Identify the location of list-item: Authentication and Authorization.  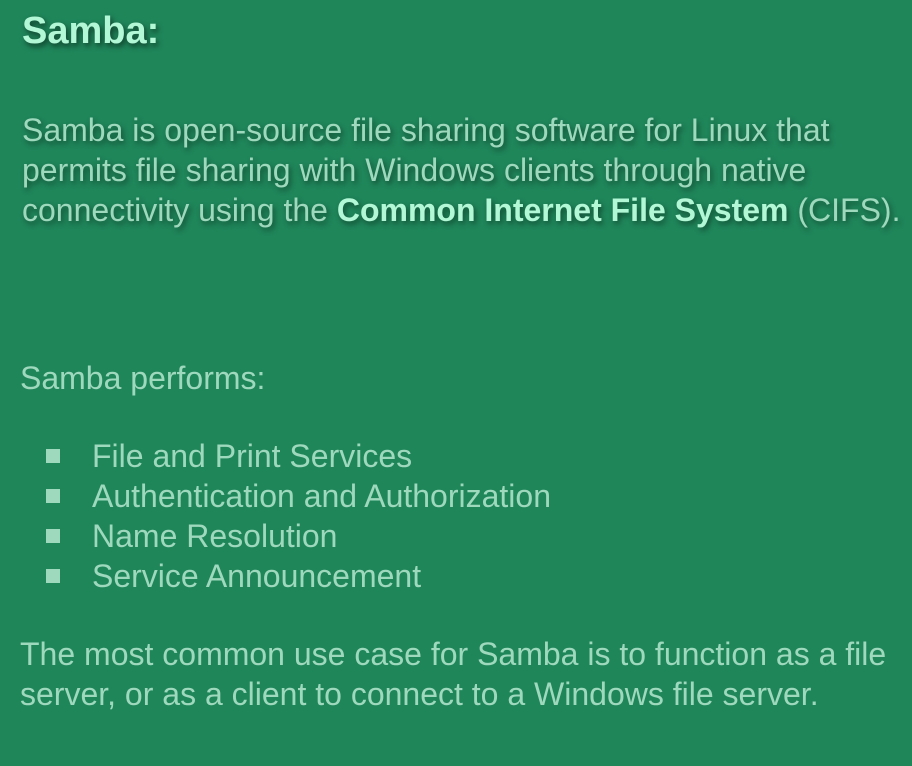
(297, 496).